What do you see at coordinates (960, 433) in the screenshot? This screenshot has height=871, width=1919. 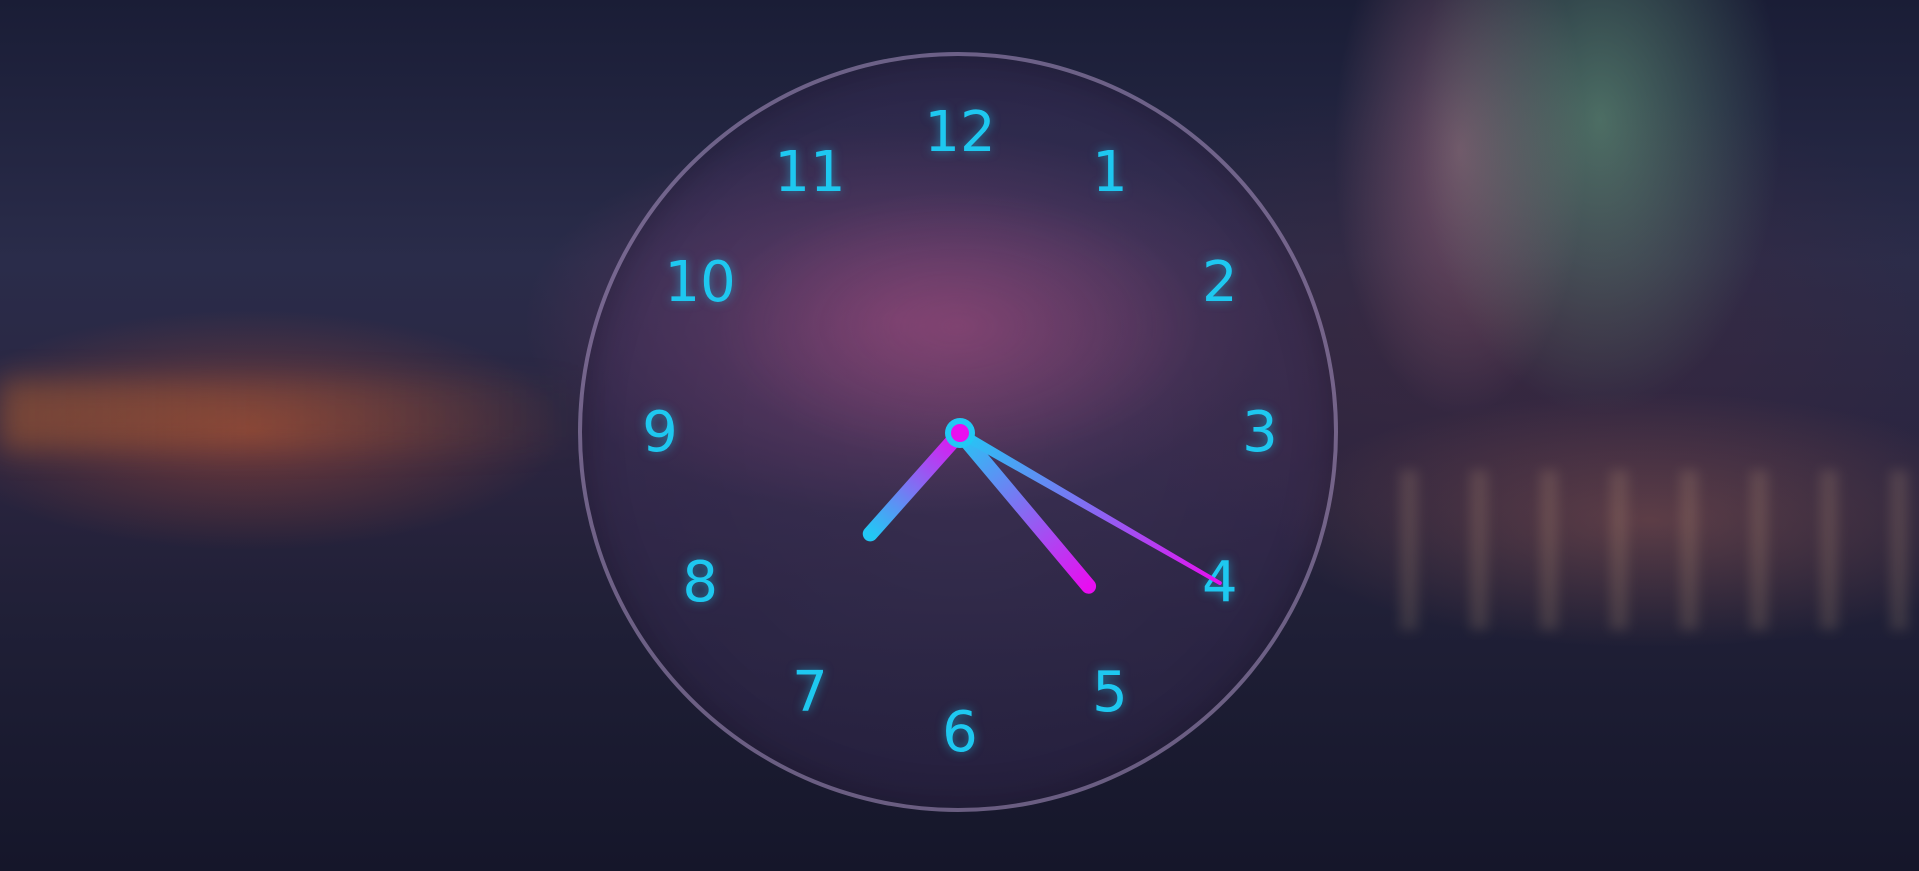 I see `center-dot` at bounding box center [960, 433].